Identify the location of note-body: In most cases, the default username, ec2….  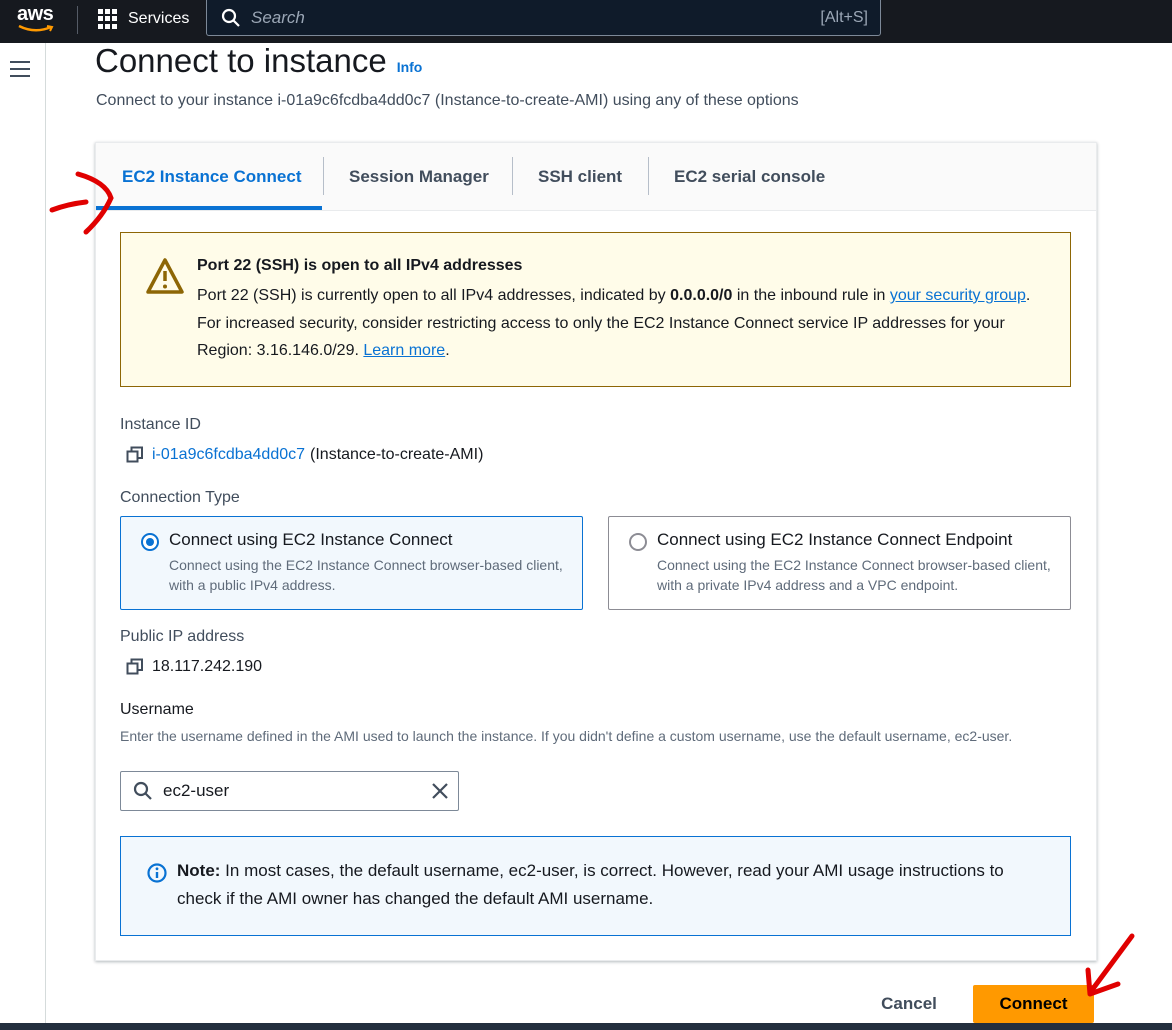
(590, 884).